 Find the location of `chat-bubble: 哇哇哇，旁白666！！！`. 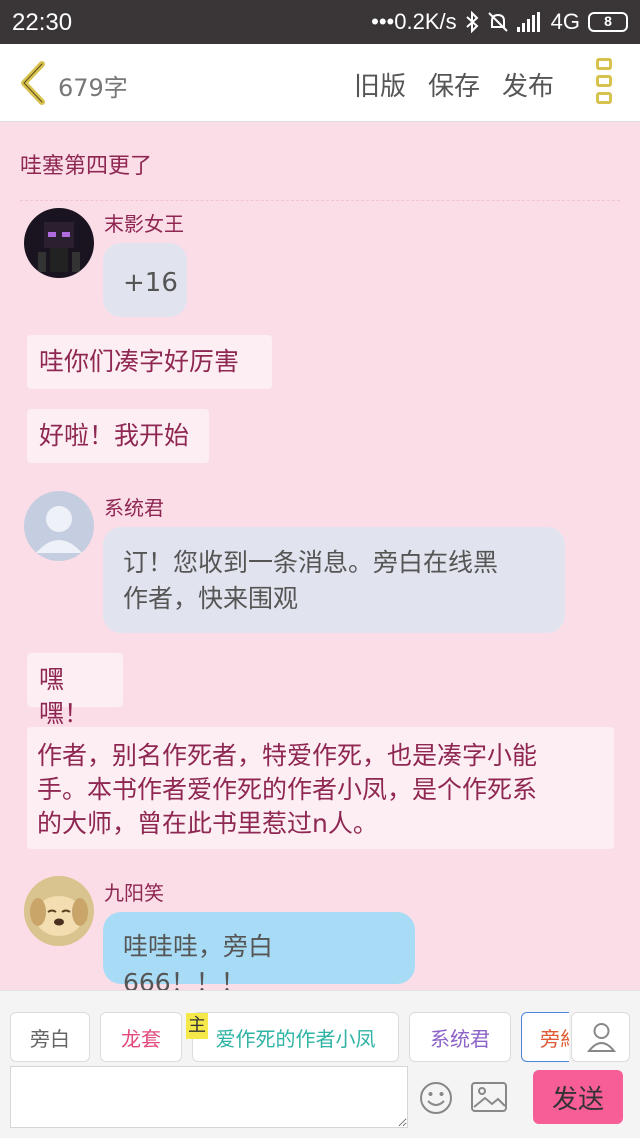

chat-bubble: 哇哇哇，旁白666！！！ is located at coordinates (259, 954).